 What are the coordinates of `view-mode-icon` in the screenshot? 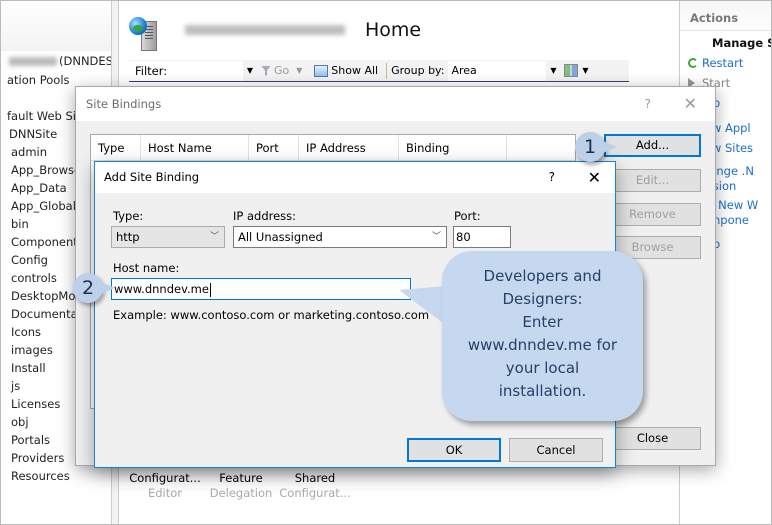 It's located at (571, 70).